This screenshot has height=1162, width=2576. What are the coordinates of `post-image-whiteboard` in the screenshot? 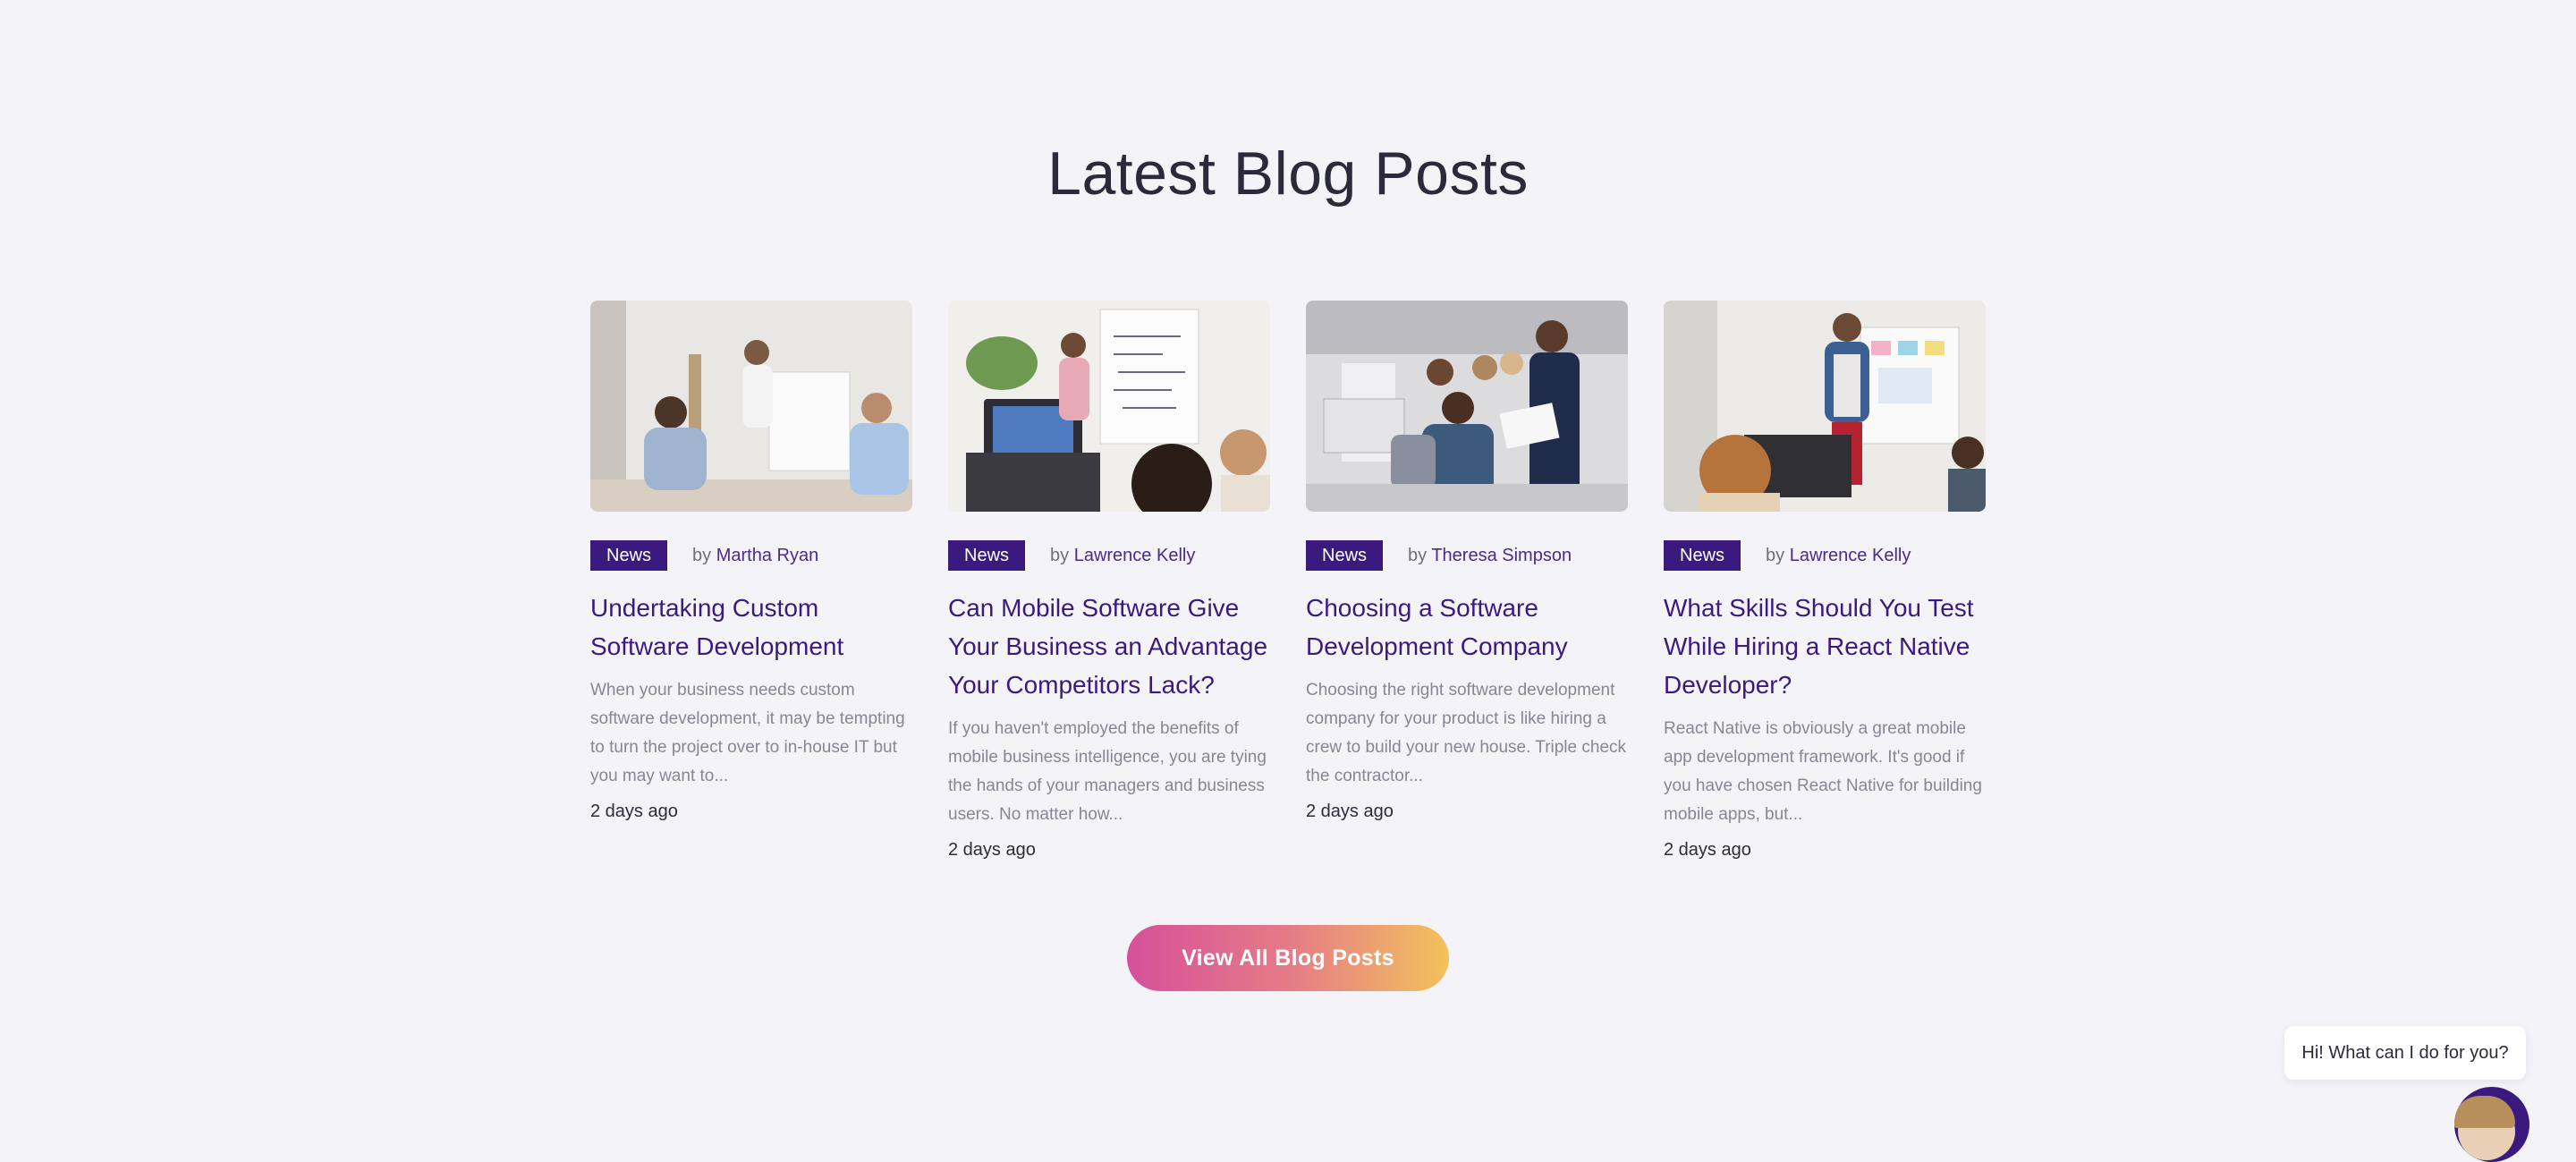 It's located at (1825, 406).